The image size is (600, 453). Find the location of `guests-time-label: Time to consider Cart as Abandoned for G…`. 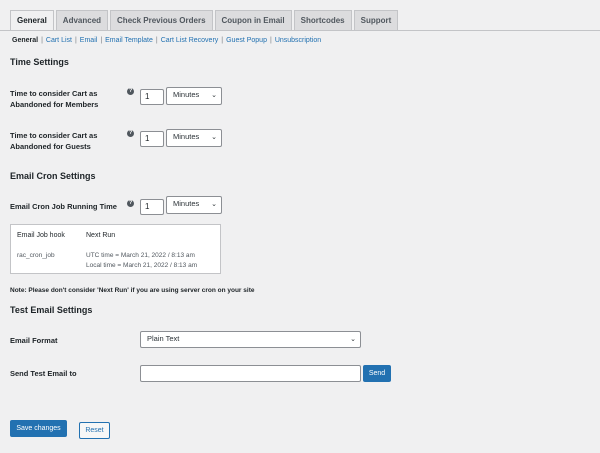

guests-time-label: Time to consider Cart as Abandoned for G… is located at coordinates (53, 141).